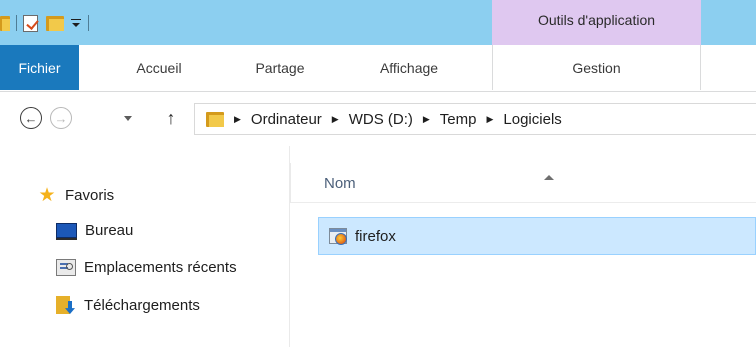 The width and height of the screenshot is (756, 347). I want to click on column-header: Nom, so click(523, 183).